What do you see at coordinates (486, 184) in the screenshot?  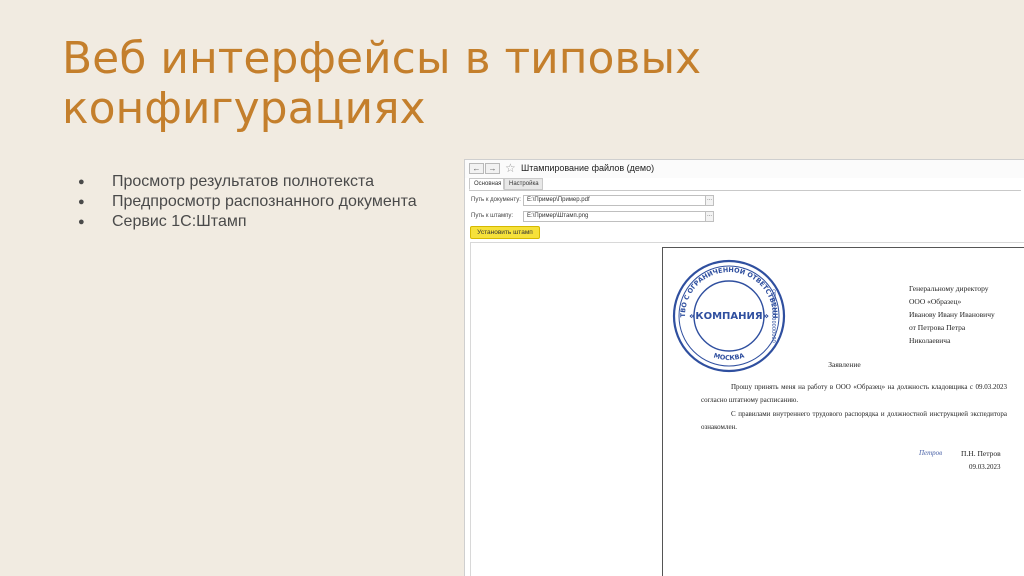 I see `tab-main: Основная` at bounding box center [486, 184].